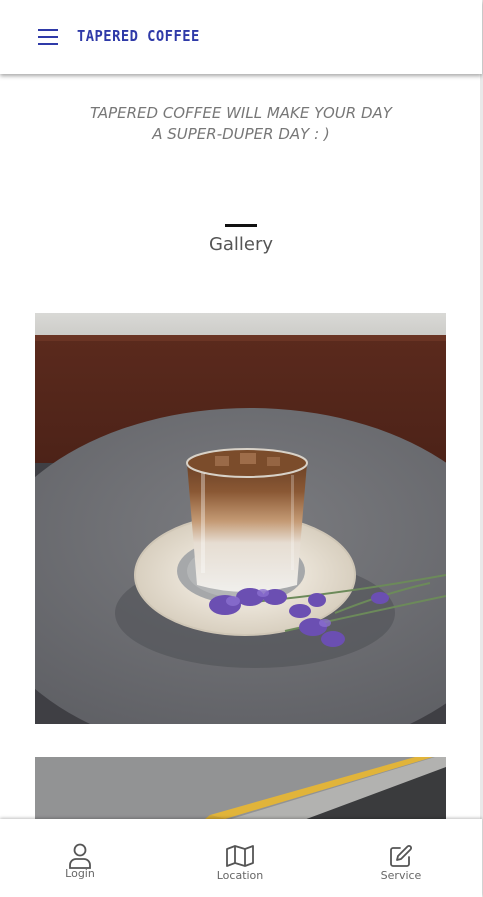 This screenshot has width=483, height=897. I want to click on nav-location: Location, so click(240, 858).